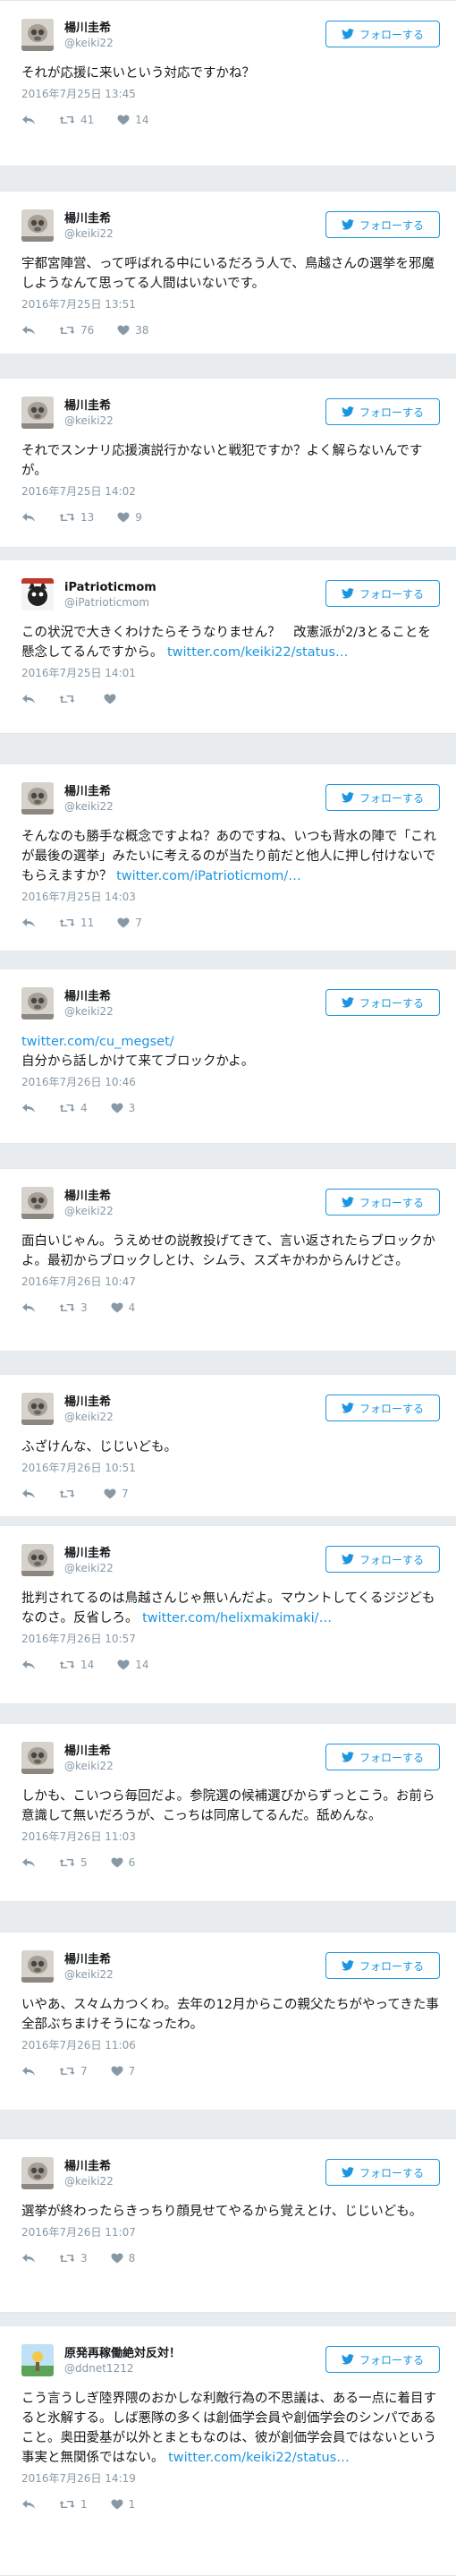  What do you see at coordinates (231, 1639) in the screenshot?
I see `tweet-timestamp: 2016年7月26日 10:57` at bounding box center [231, 1639].